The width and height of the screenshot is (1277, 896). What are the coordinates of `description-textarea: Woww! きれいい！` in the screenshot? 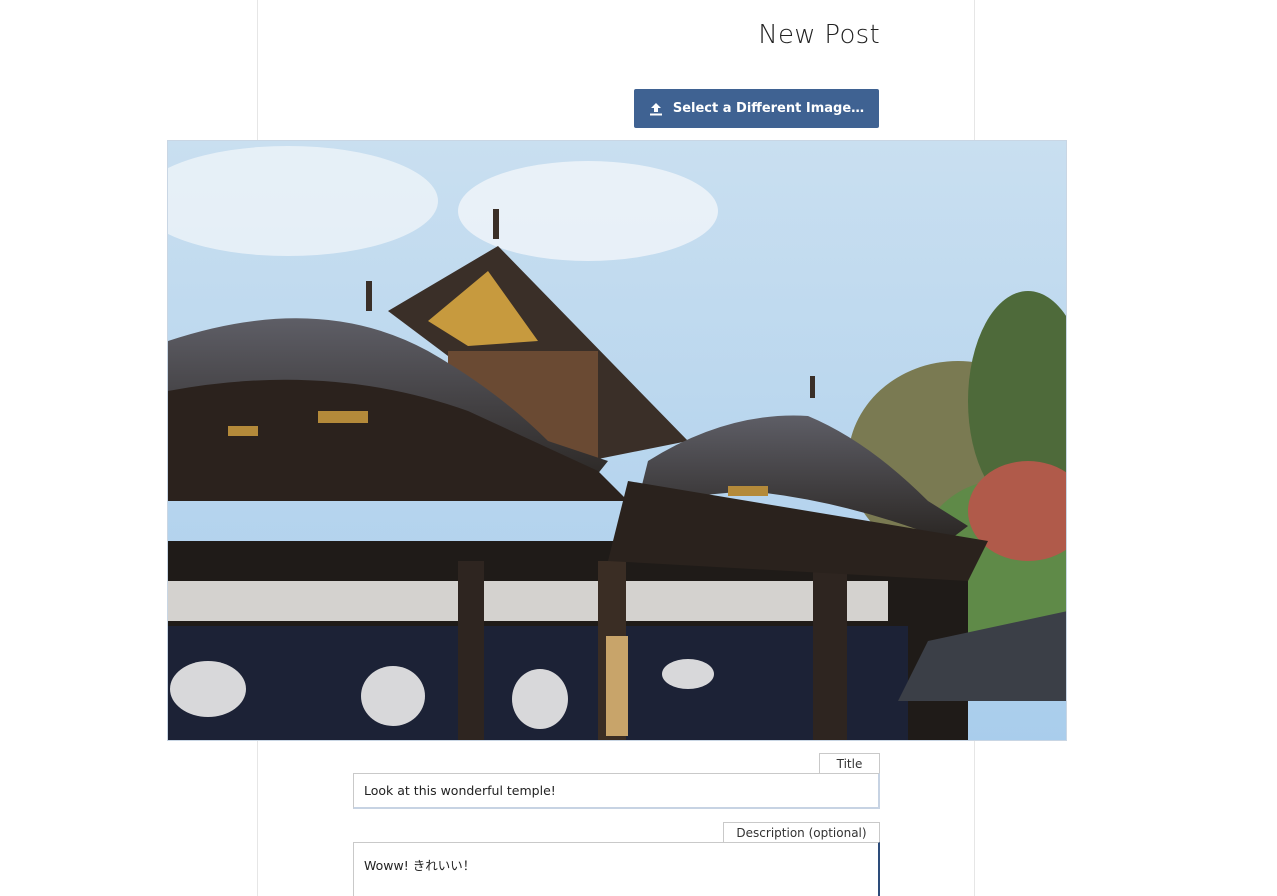 It's located at (616, 869).